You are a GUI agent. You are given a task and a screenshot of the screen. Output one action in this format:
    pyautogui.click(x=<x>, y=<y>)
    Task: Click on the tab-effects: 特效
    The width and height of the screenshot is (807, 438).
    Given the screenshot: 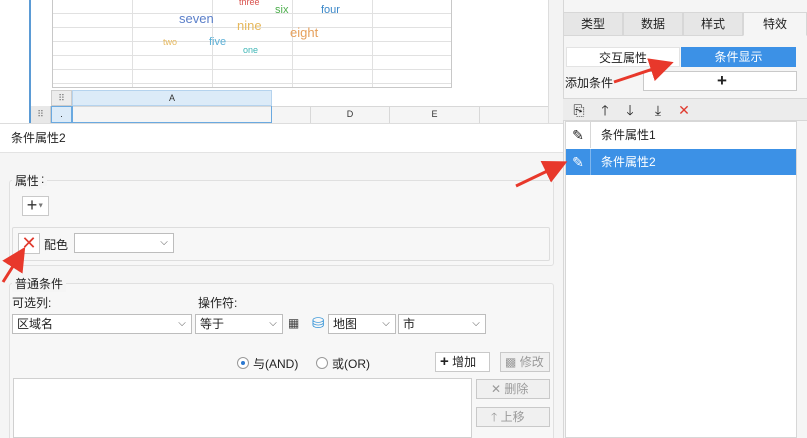 What is the action you would take?
    pyautogui.click(x=775, y=24)
    